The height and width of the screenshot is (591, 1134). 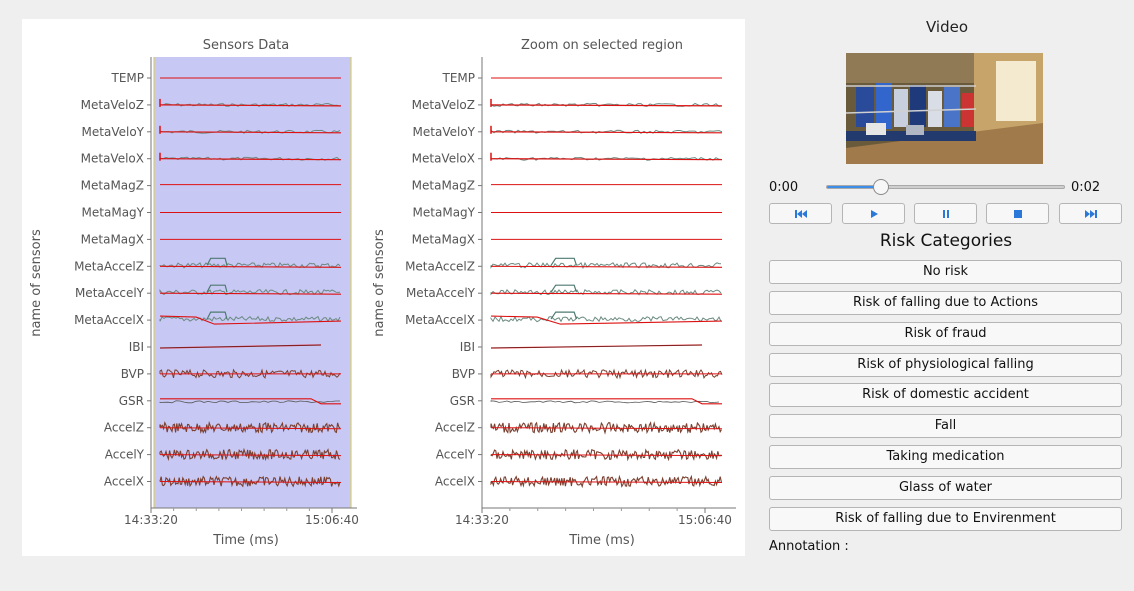 What do you see at coordinates (443, 159) in the screenshot?
I see `right-sensor-label: MetaVeloX` at bounding box center [443, 159].